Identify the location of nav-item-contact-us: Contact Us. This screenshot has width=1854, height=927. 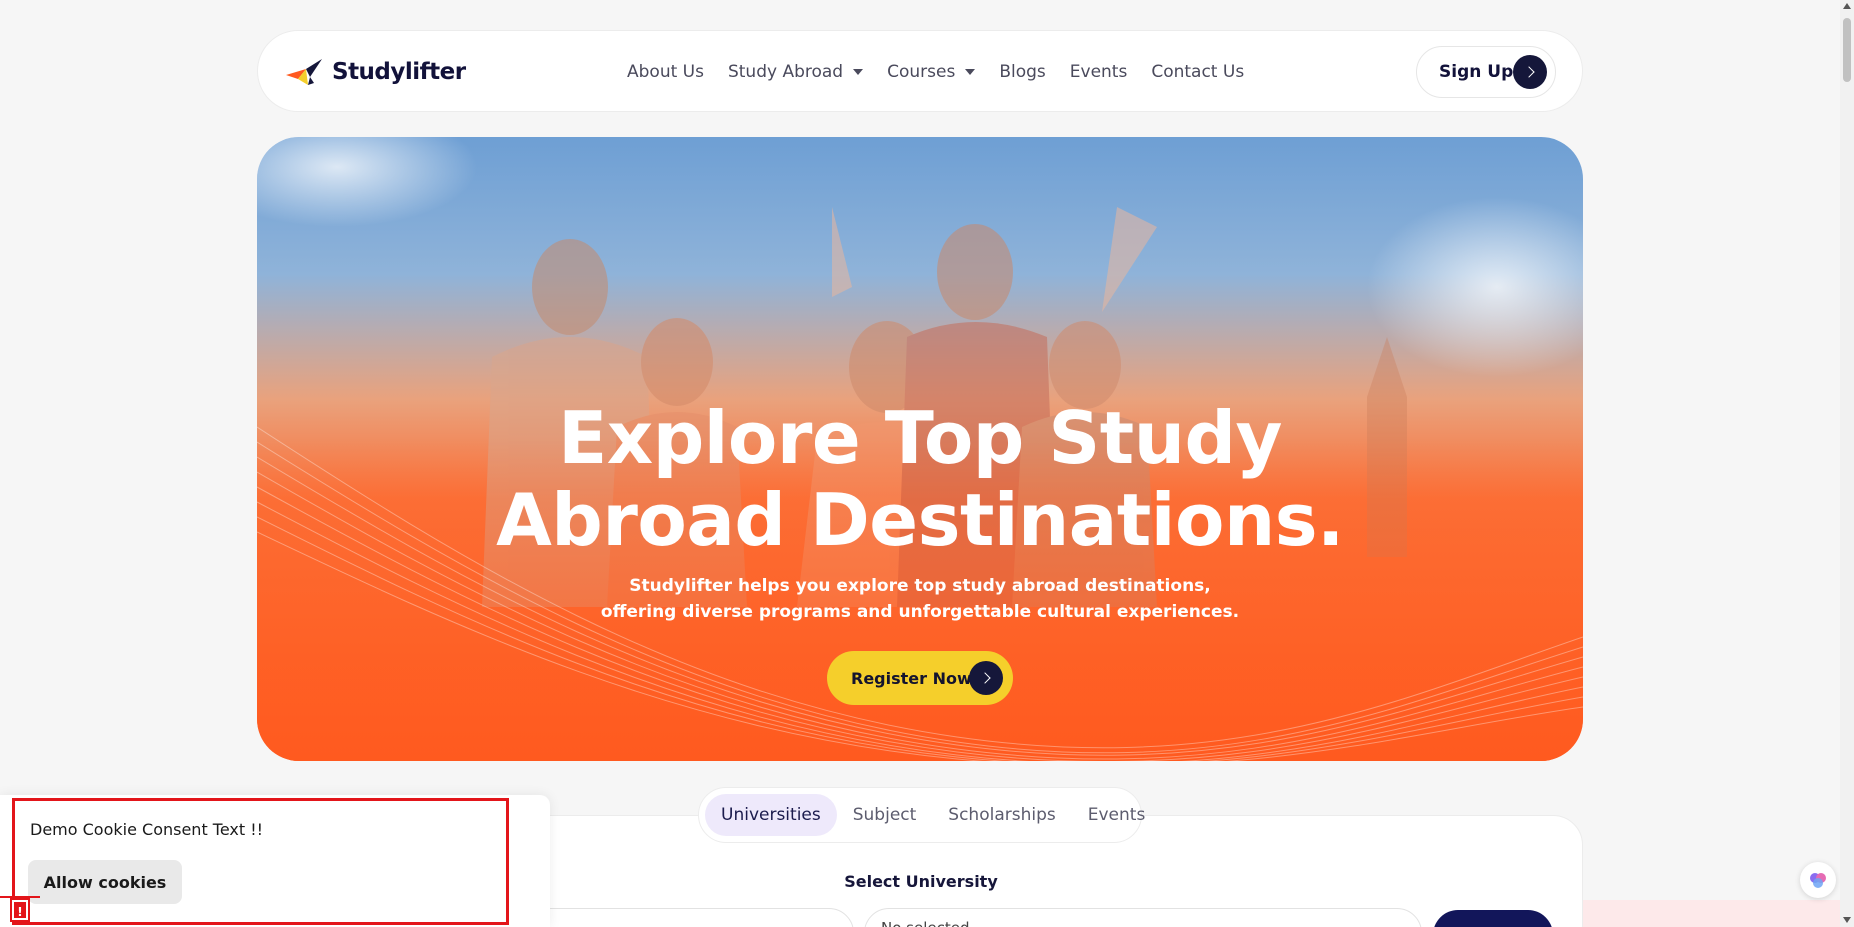
(1197, 72).